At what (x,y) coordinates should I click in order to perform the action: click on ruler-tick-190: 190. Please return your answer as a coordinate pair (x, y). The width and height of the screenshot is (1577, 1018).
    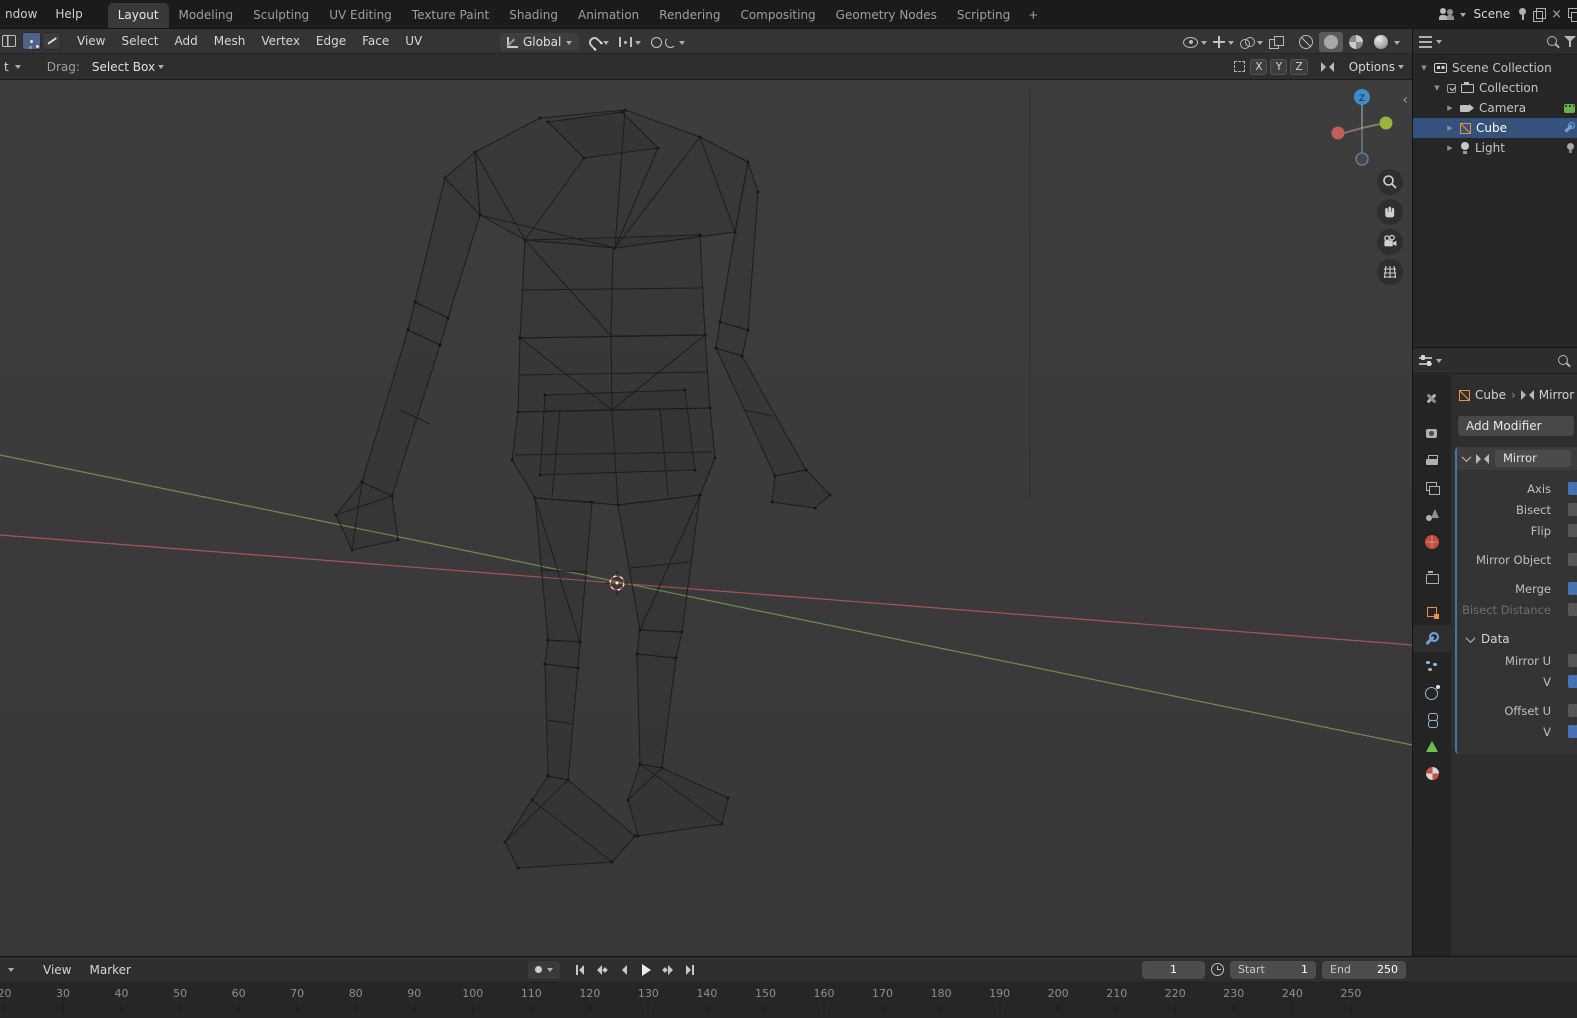
    Looking at the image, I should click on (999, 1000).